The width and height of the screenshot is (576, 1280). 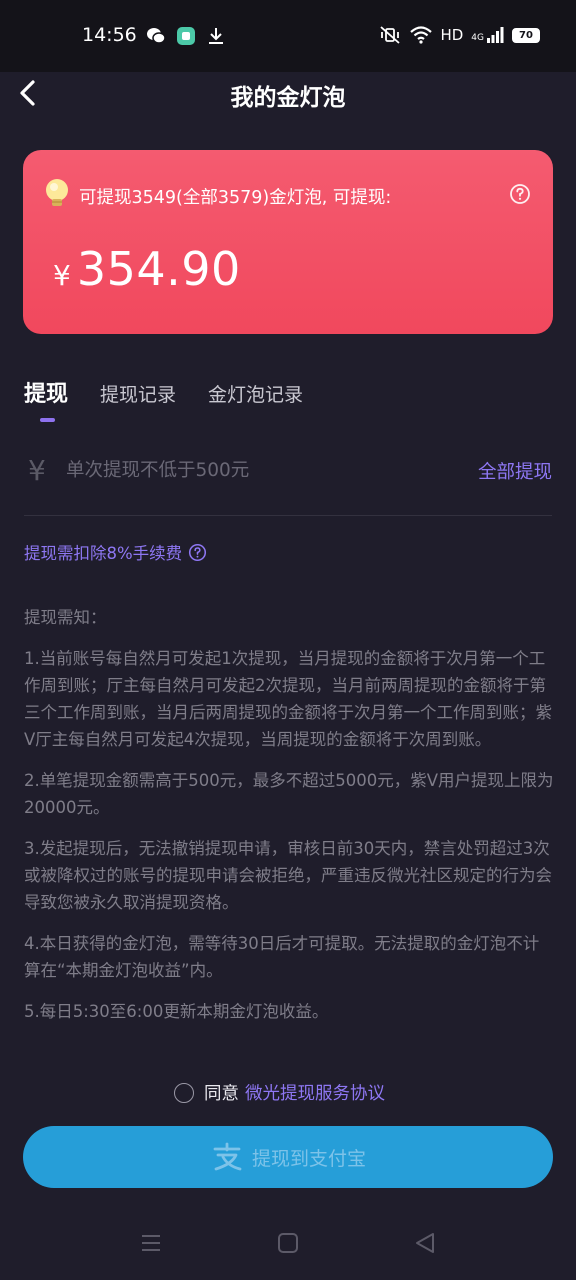 What do you see at coordinates (526, 35) in the screenshot?
I see `battery-icon: 70` at bounding box center [526, 35].